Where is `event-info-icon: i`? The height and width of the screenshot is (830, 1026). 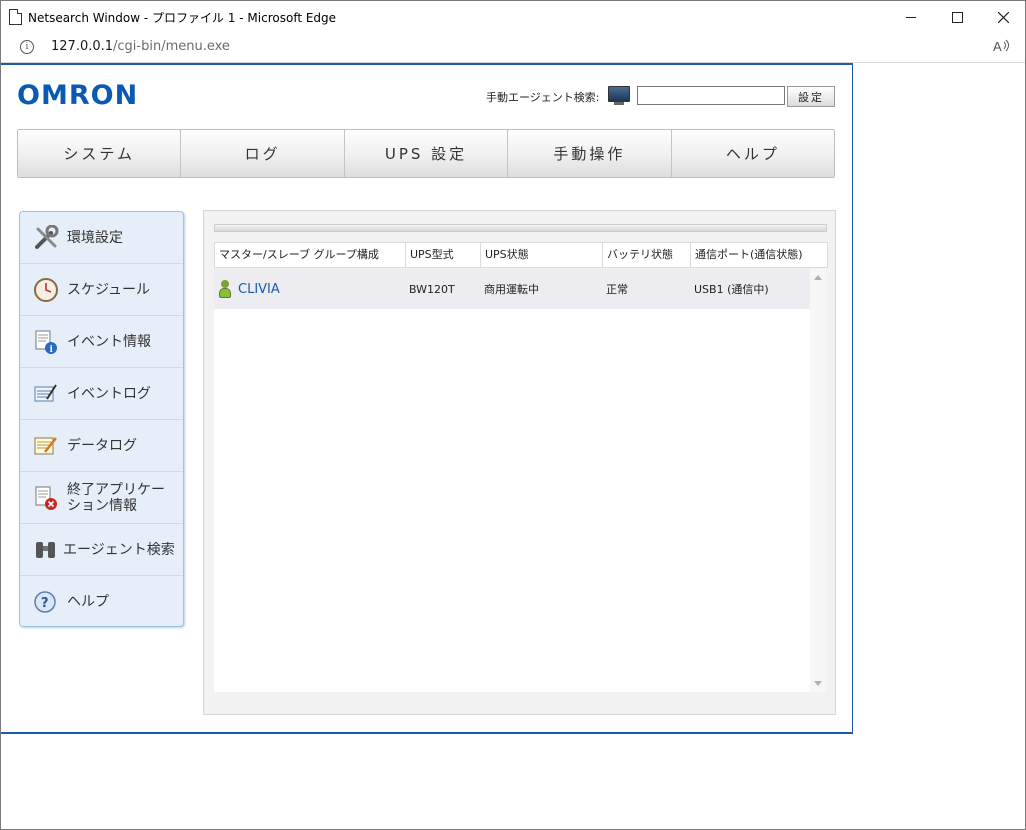
event-info-icon: i is located at coordinates (46, 342).